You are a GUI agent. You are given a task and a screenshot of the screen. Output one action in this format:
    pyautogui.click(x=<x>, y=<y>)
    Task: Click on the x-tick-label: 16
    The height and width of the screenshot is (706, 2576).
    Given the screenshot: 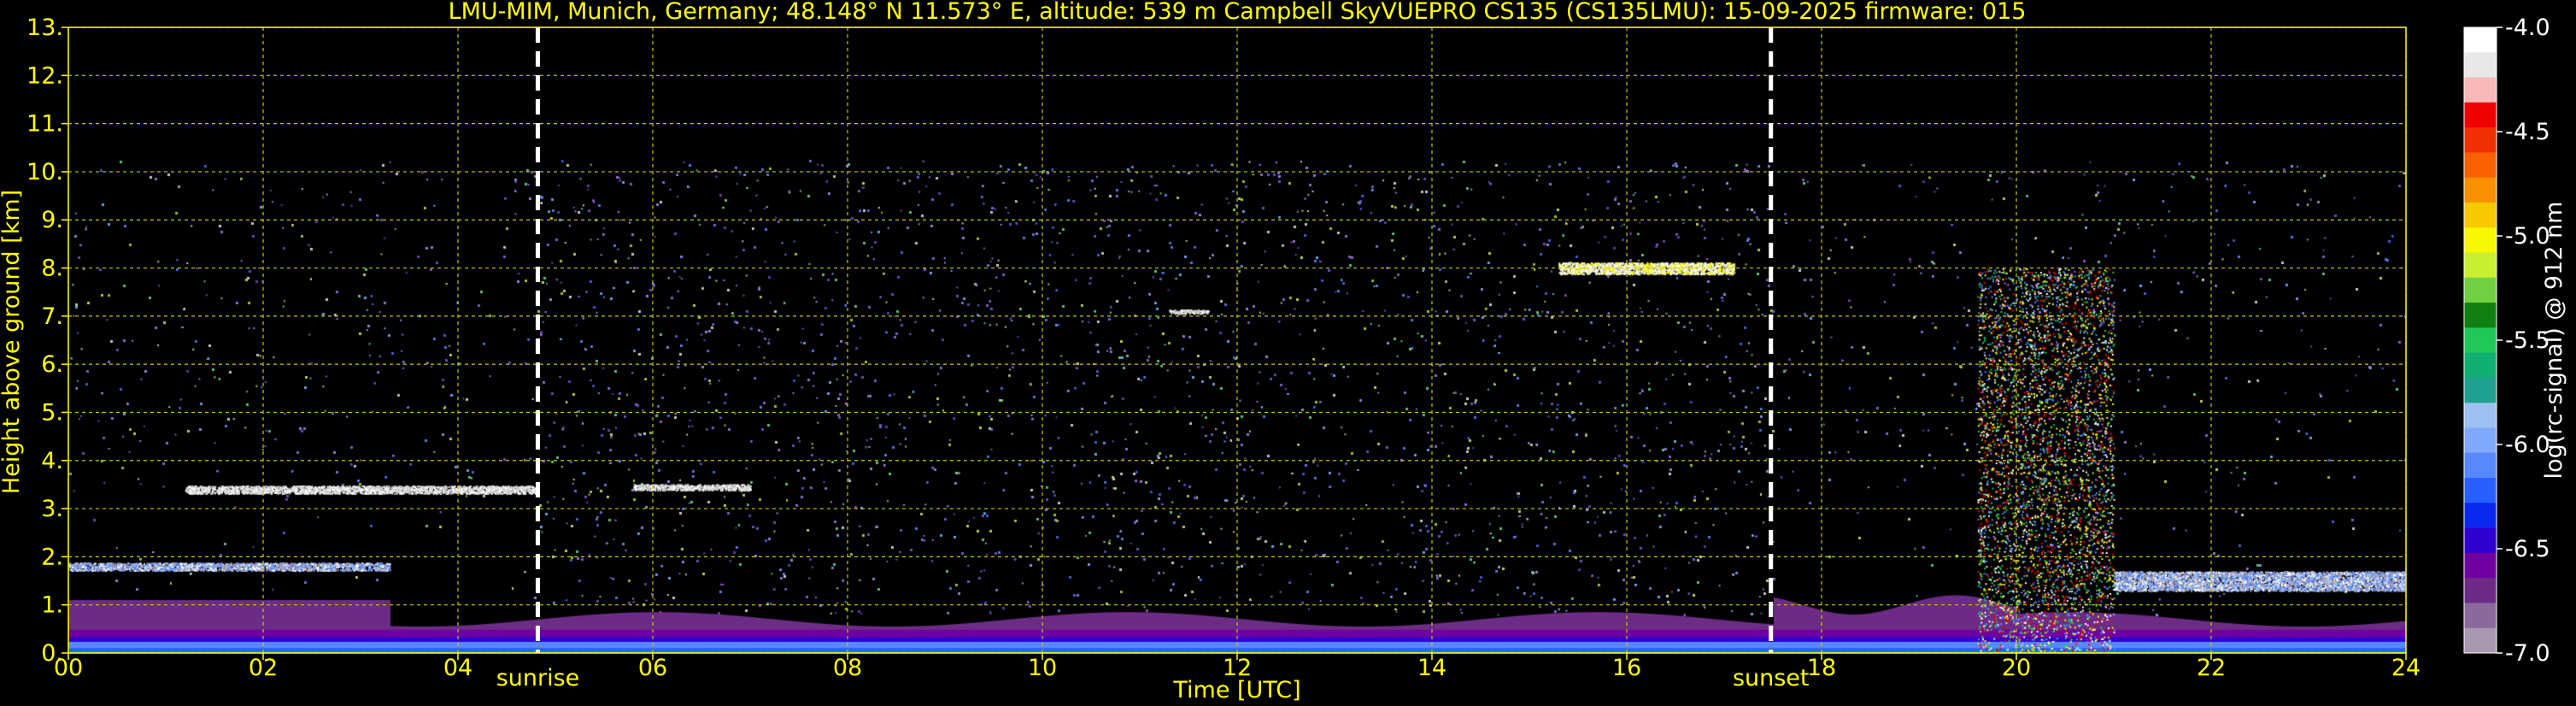 What is the action you would take?
    pyautogui.click(x=1626, y=668)
    